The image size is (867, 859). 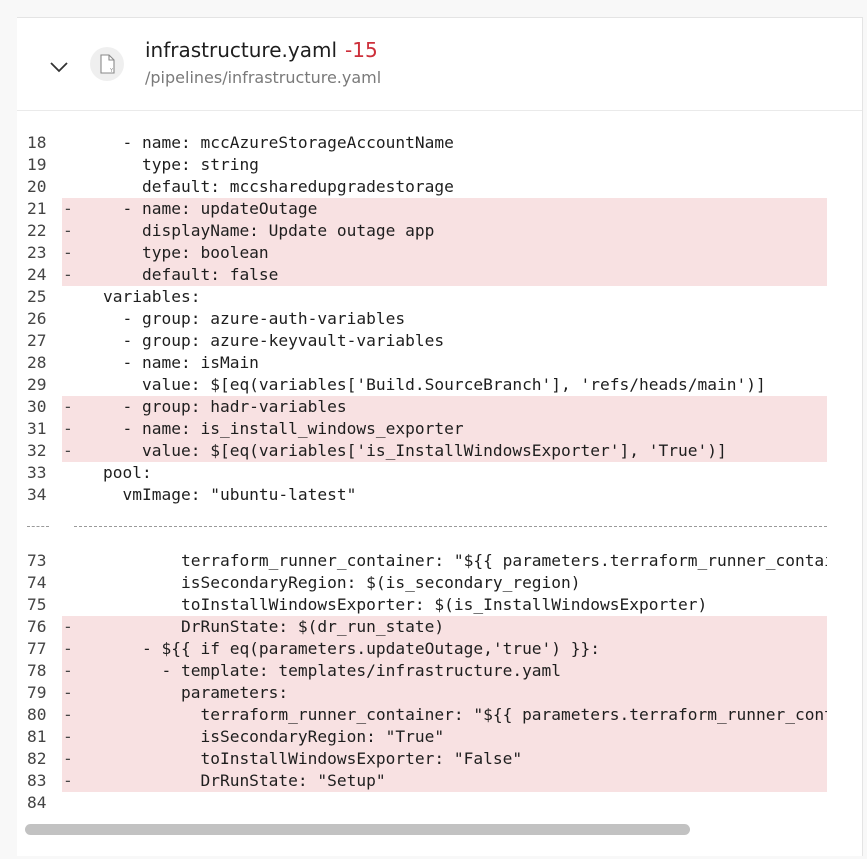 I want to click on line-number: 82, so click(x=37, y=758).